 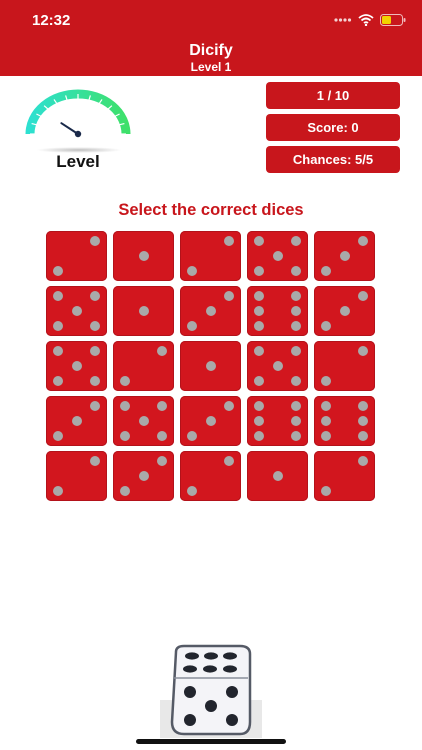 What do you see at coordinates (344, 476) in the screenshot?
I see `die-r5-c5` at bounding box center [344, 476].